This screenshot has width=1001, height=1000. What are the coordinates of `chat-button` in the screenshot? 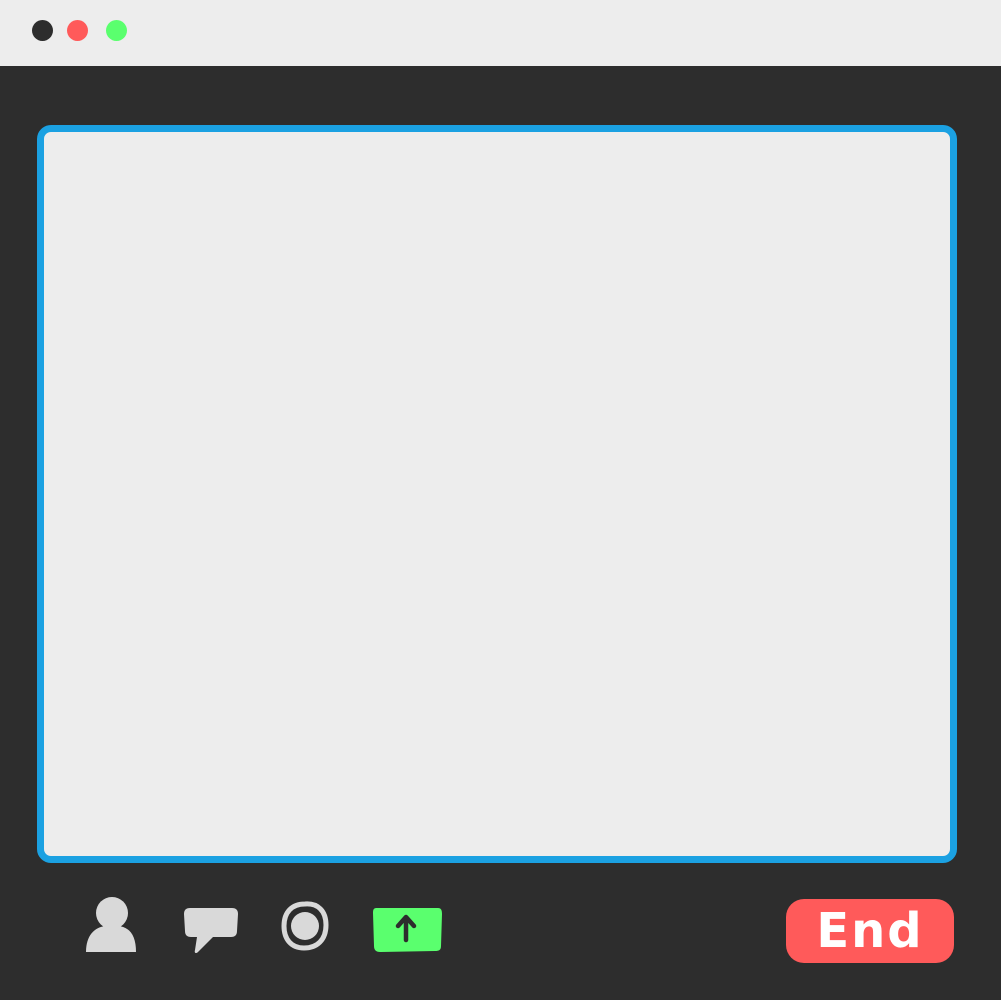 It's located at (211, 930).